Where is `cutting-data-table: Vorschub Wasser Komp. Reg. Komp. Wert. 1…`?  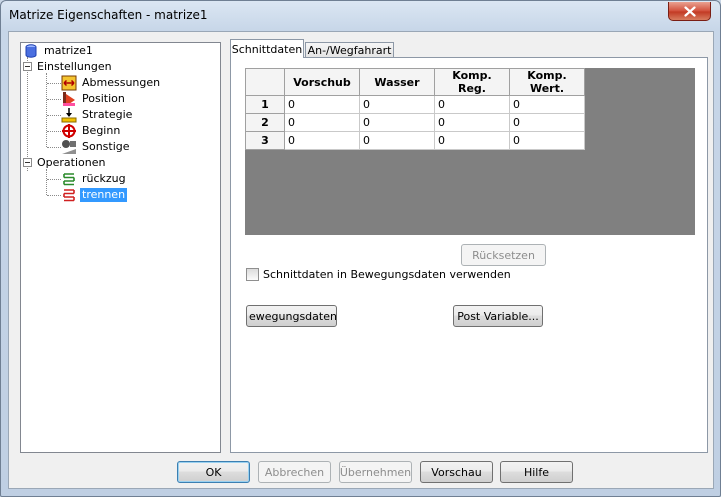
cutting-data-table: Vorschub Wasser Komp. Reg. Komp. Wert. 1… is located at coordinates (415, 109).